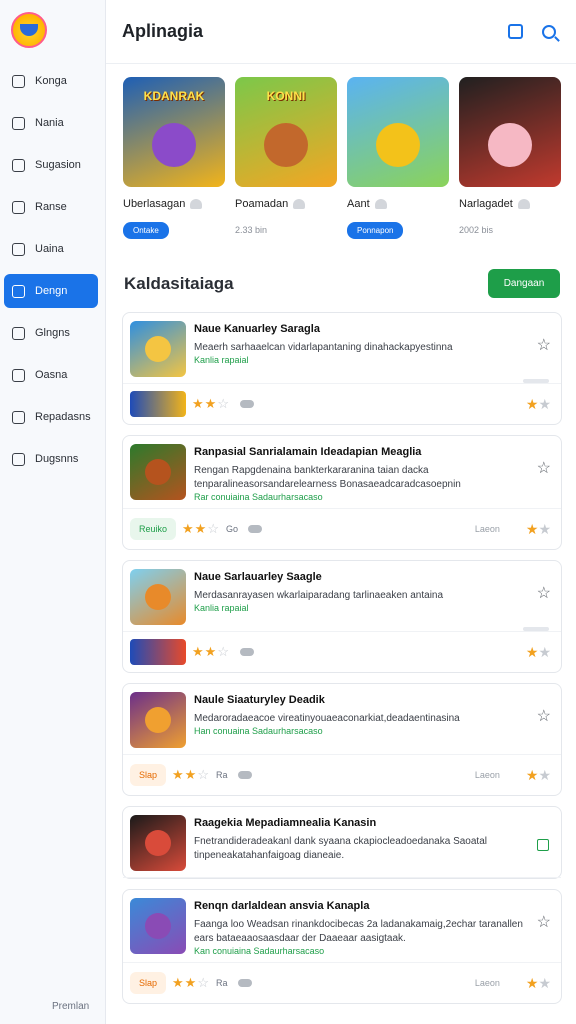  Describe the element at coordinates (258, 577) in the screenshot. I see `list-item-title: Naue Sarlauarley Saagle` at that location.